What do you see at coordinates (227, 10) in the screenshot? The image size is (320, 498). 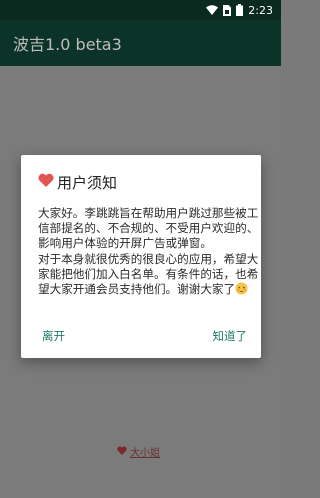 I see `sim-icon` at bounding box center [227, 10].